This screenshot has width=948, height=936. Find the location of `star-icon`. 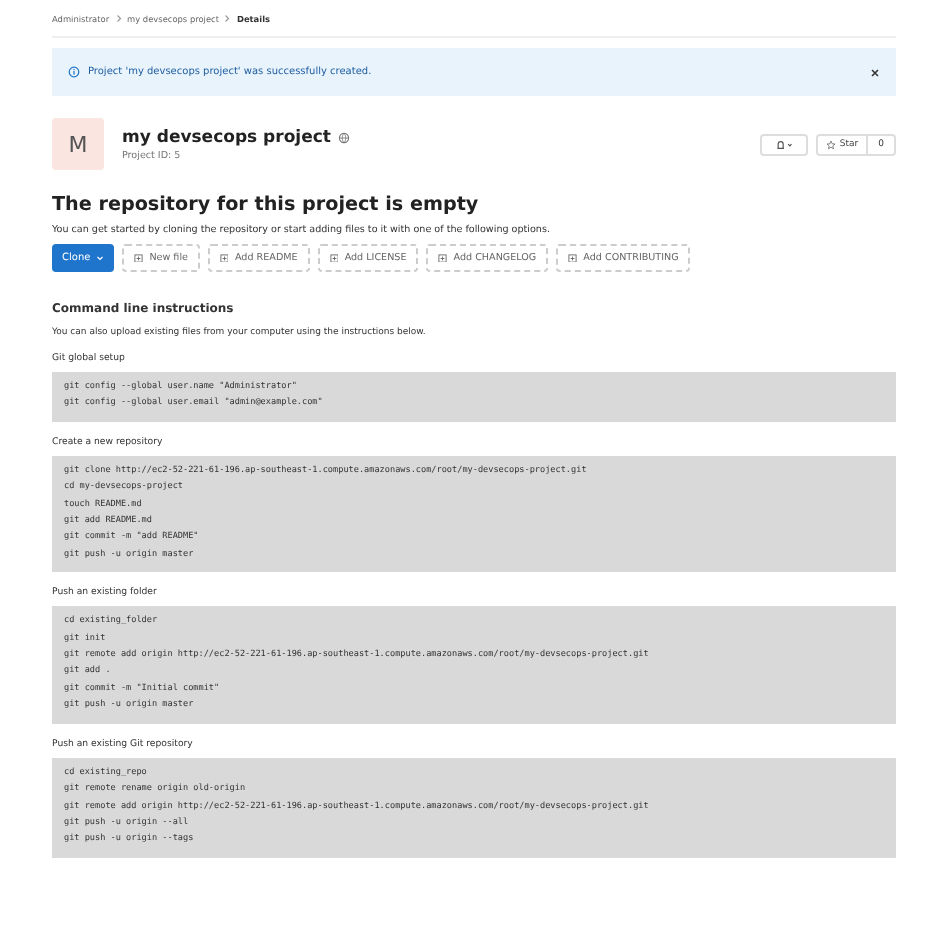

star-icon is located at coordinates (830, 144).